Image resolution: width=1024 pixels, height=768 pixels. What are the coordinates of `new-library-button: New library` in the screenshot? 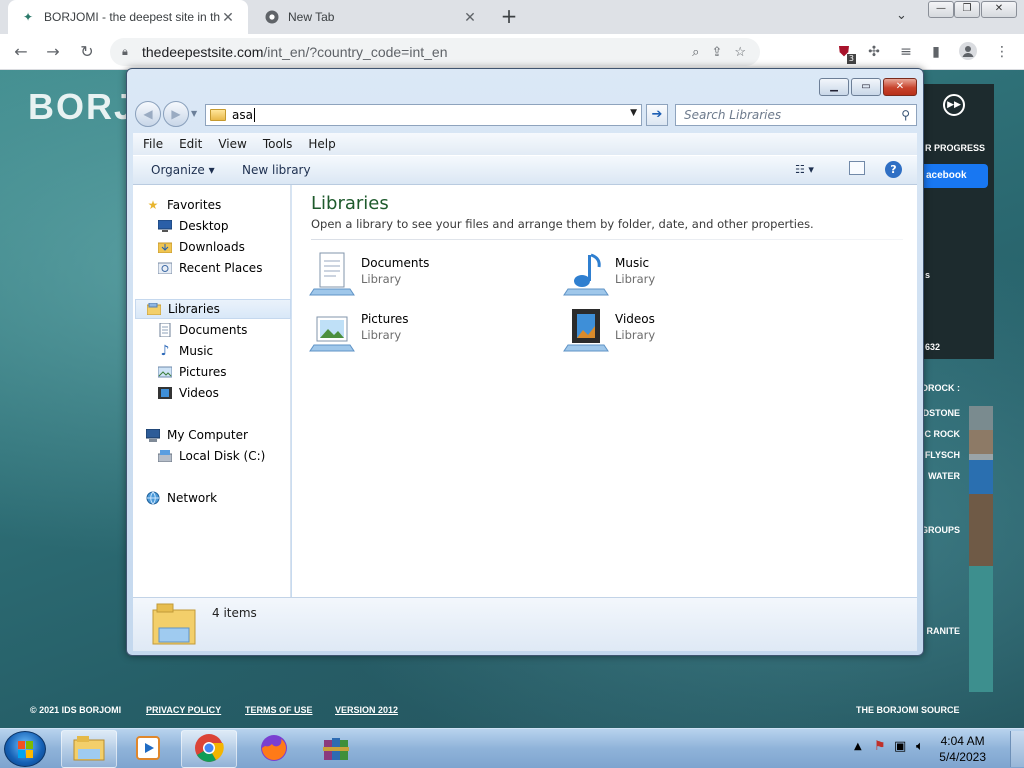 It's located at (276, 170).